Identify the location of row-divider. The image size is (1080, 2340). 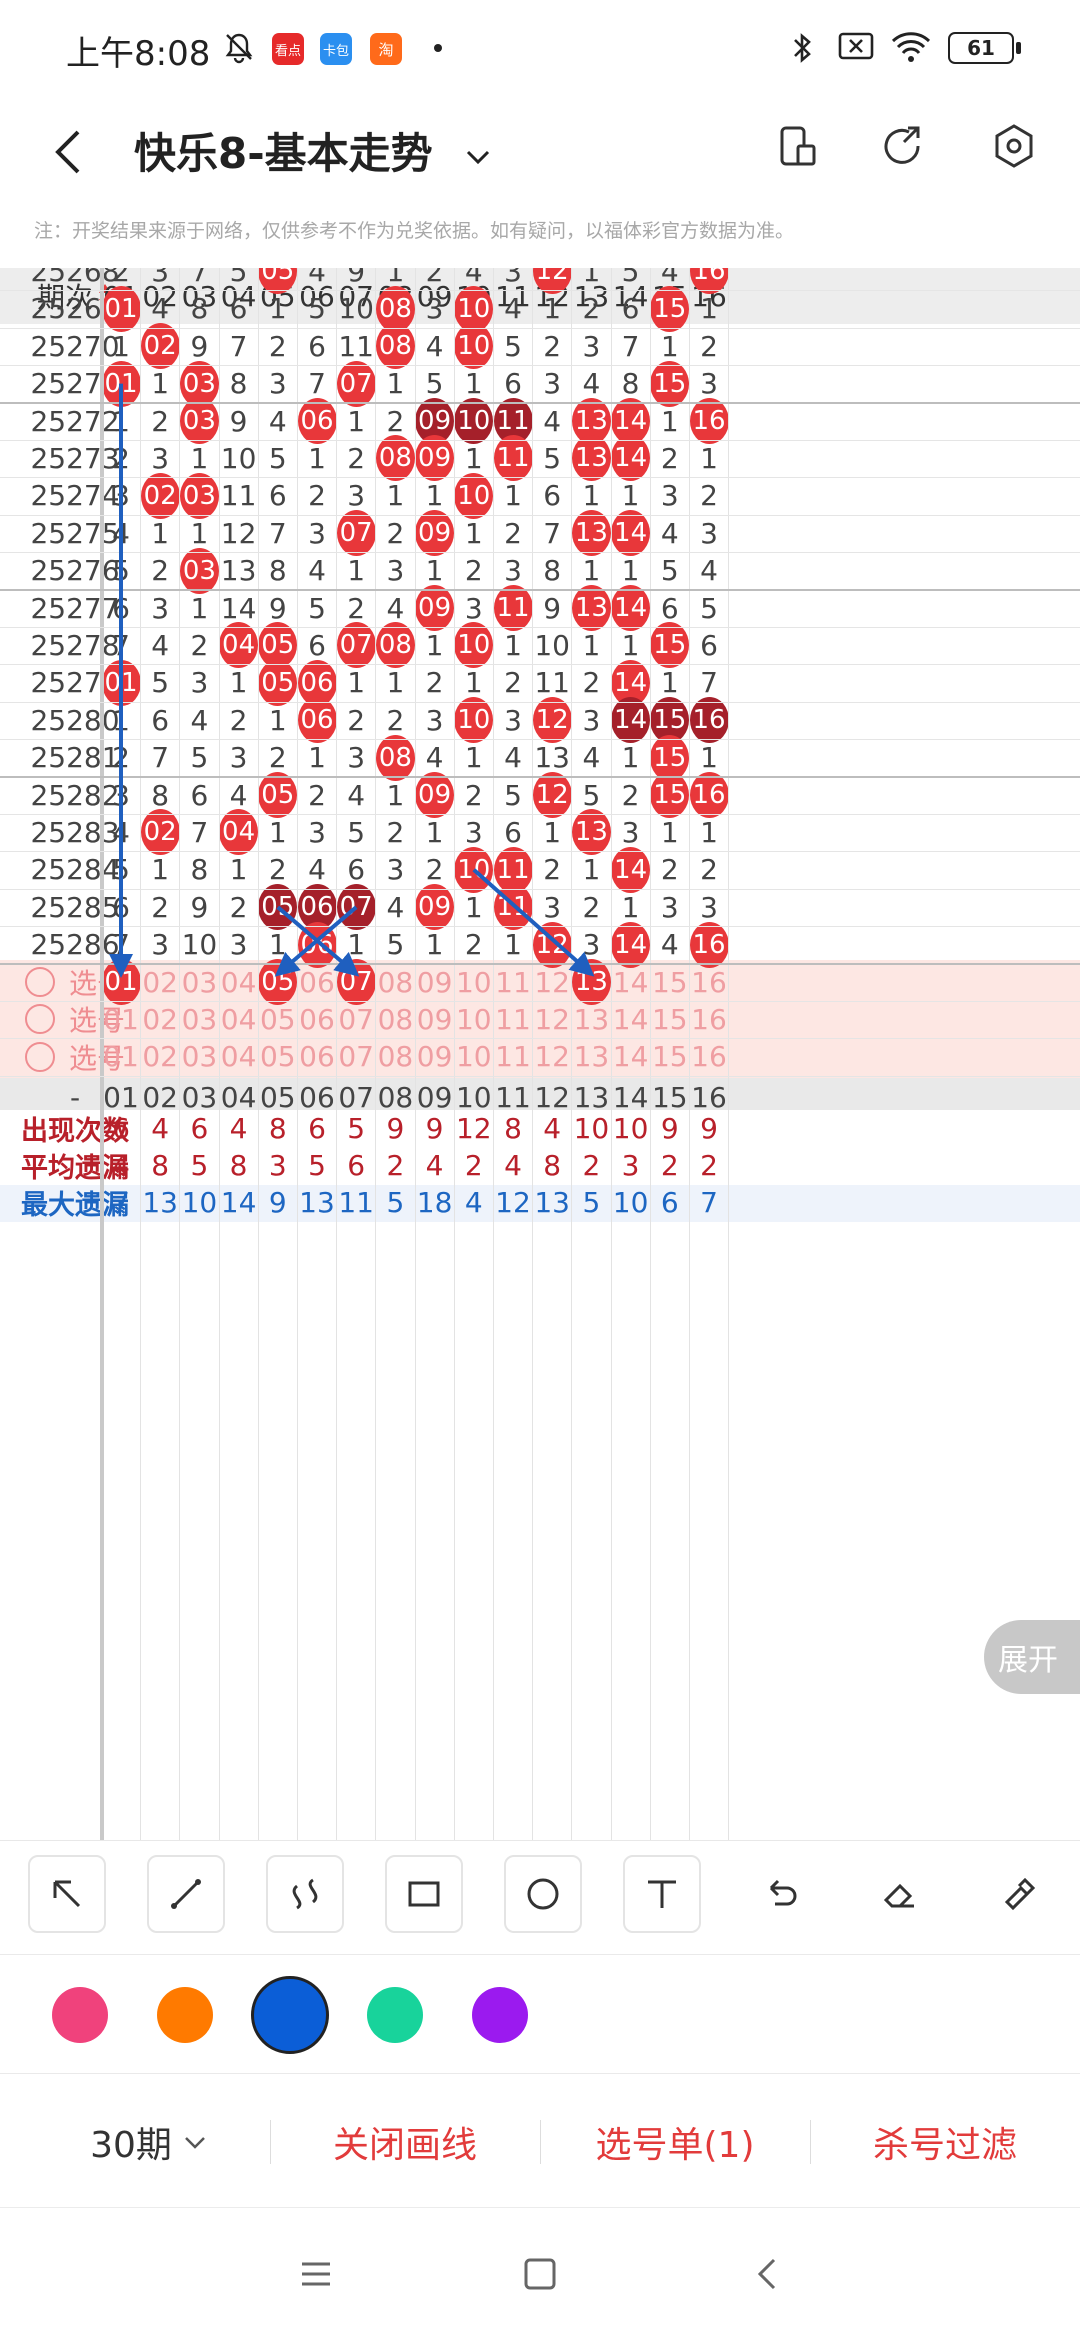
(540, 814).